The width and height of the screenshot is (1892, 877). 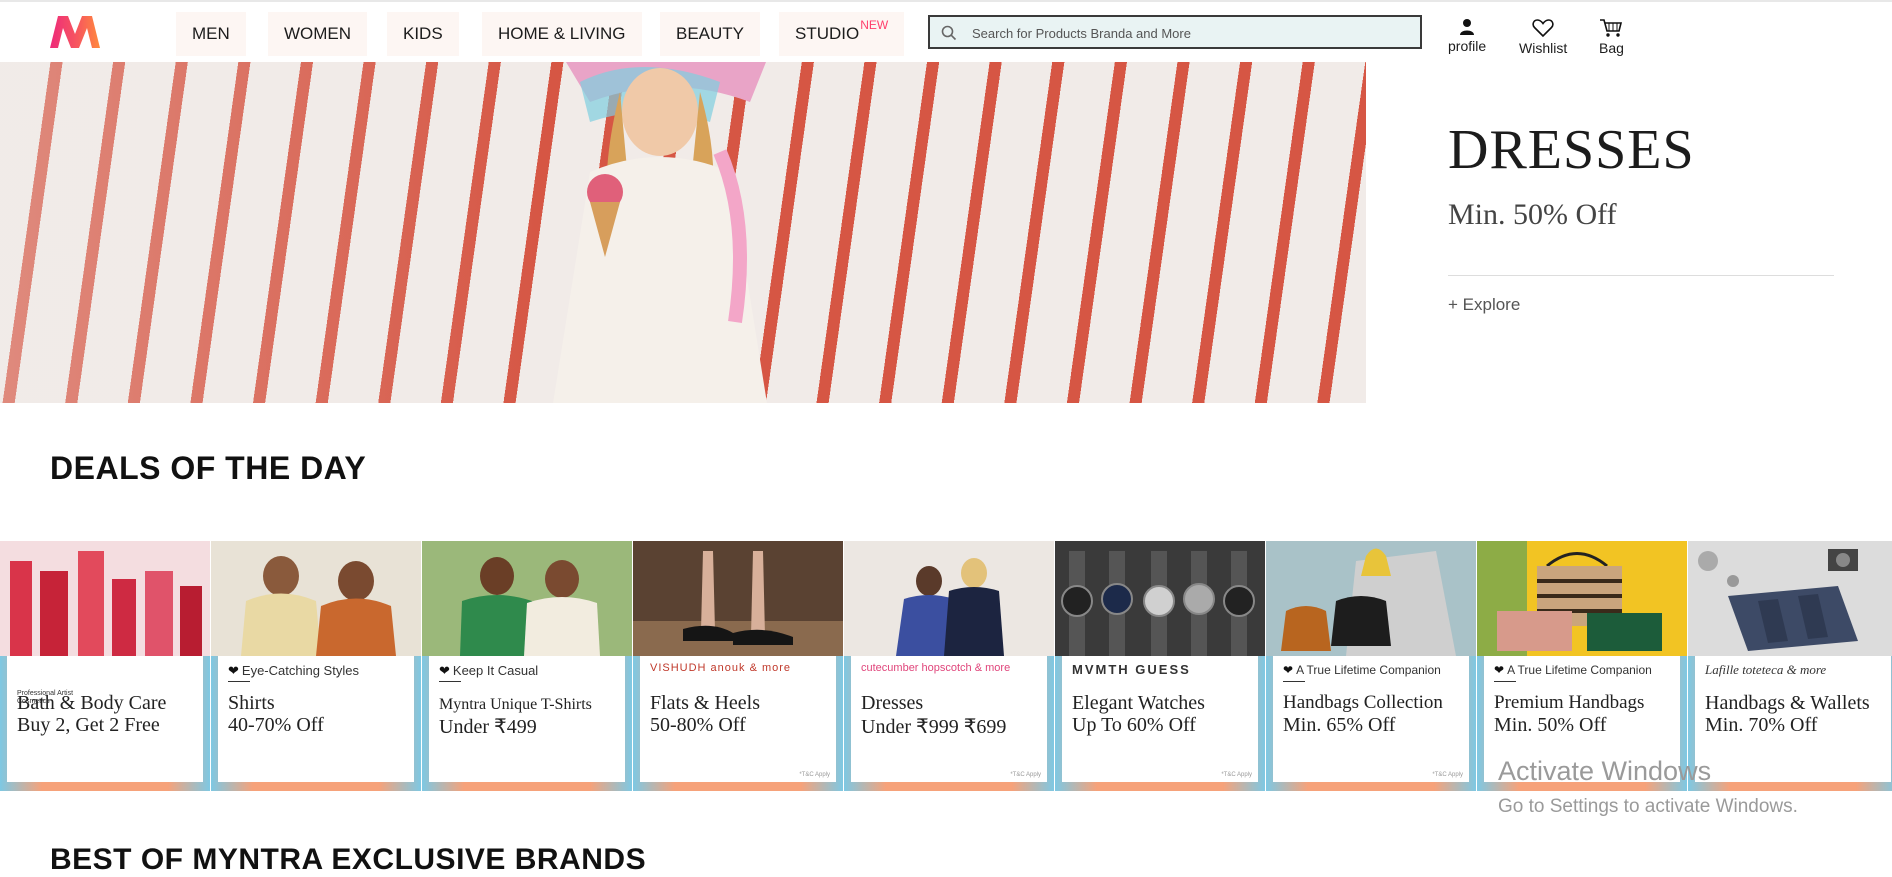 What do you see at coordinates (92, 703) in the screenshot?
I see `deal-card-title: Bath & Body Care` at bounding box center [92, 703].